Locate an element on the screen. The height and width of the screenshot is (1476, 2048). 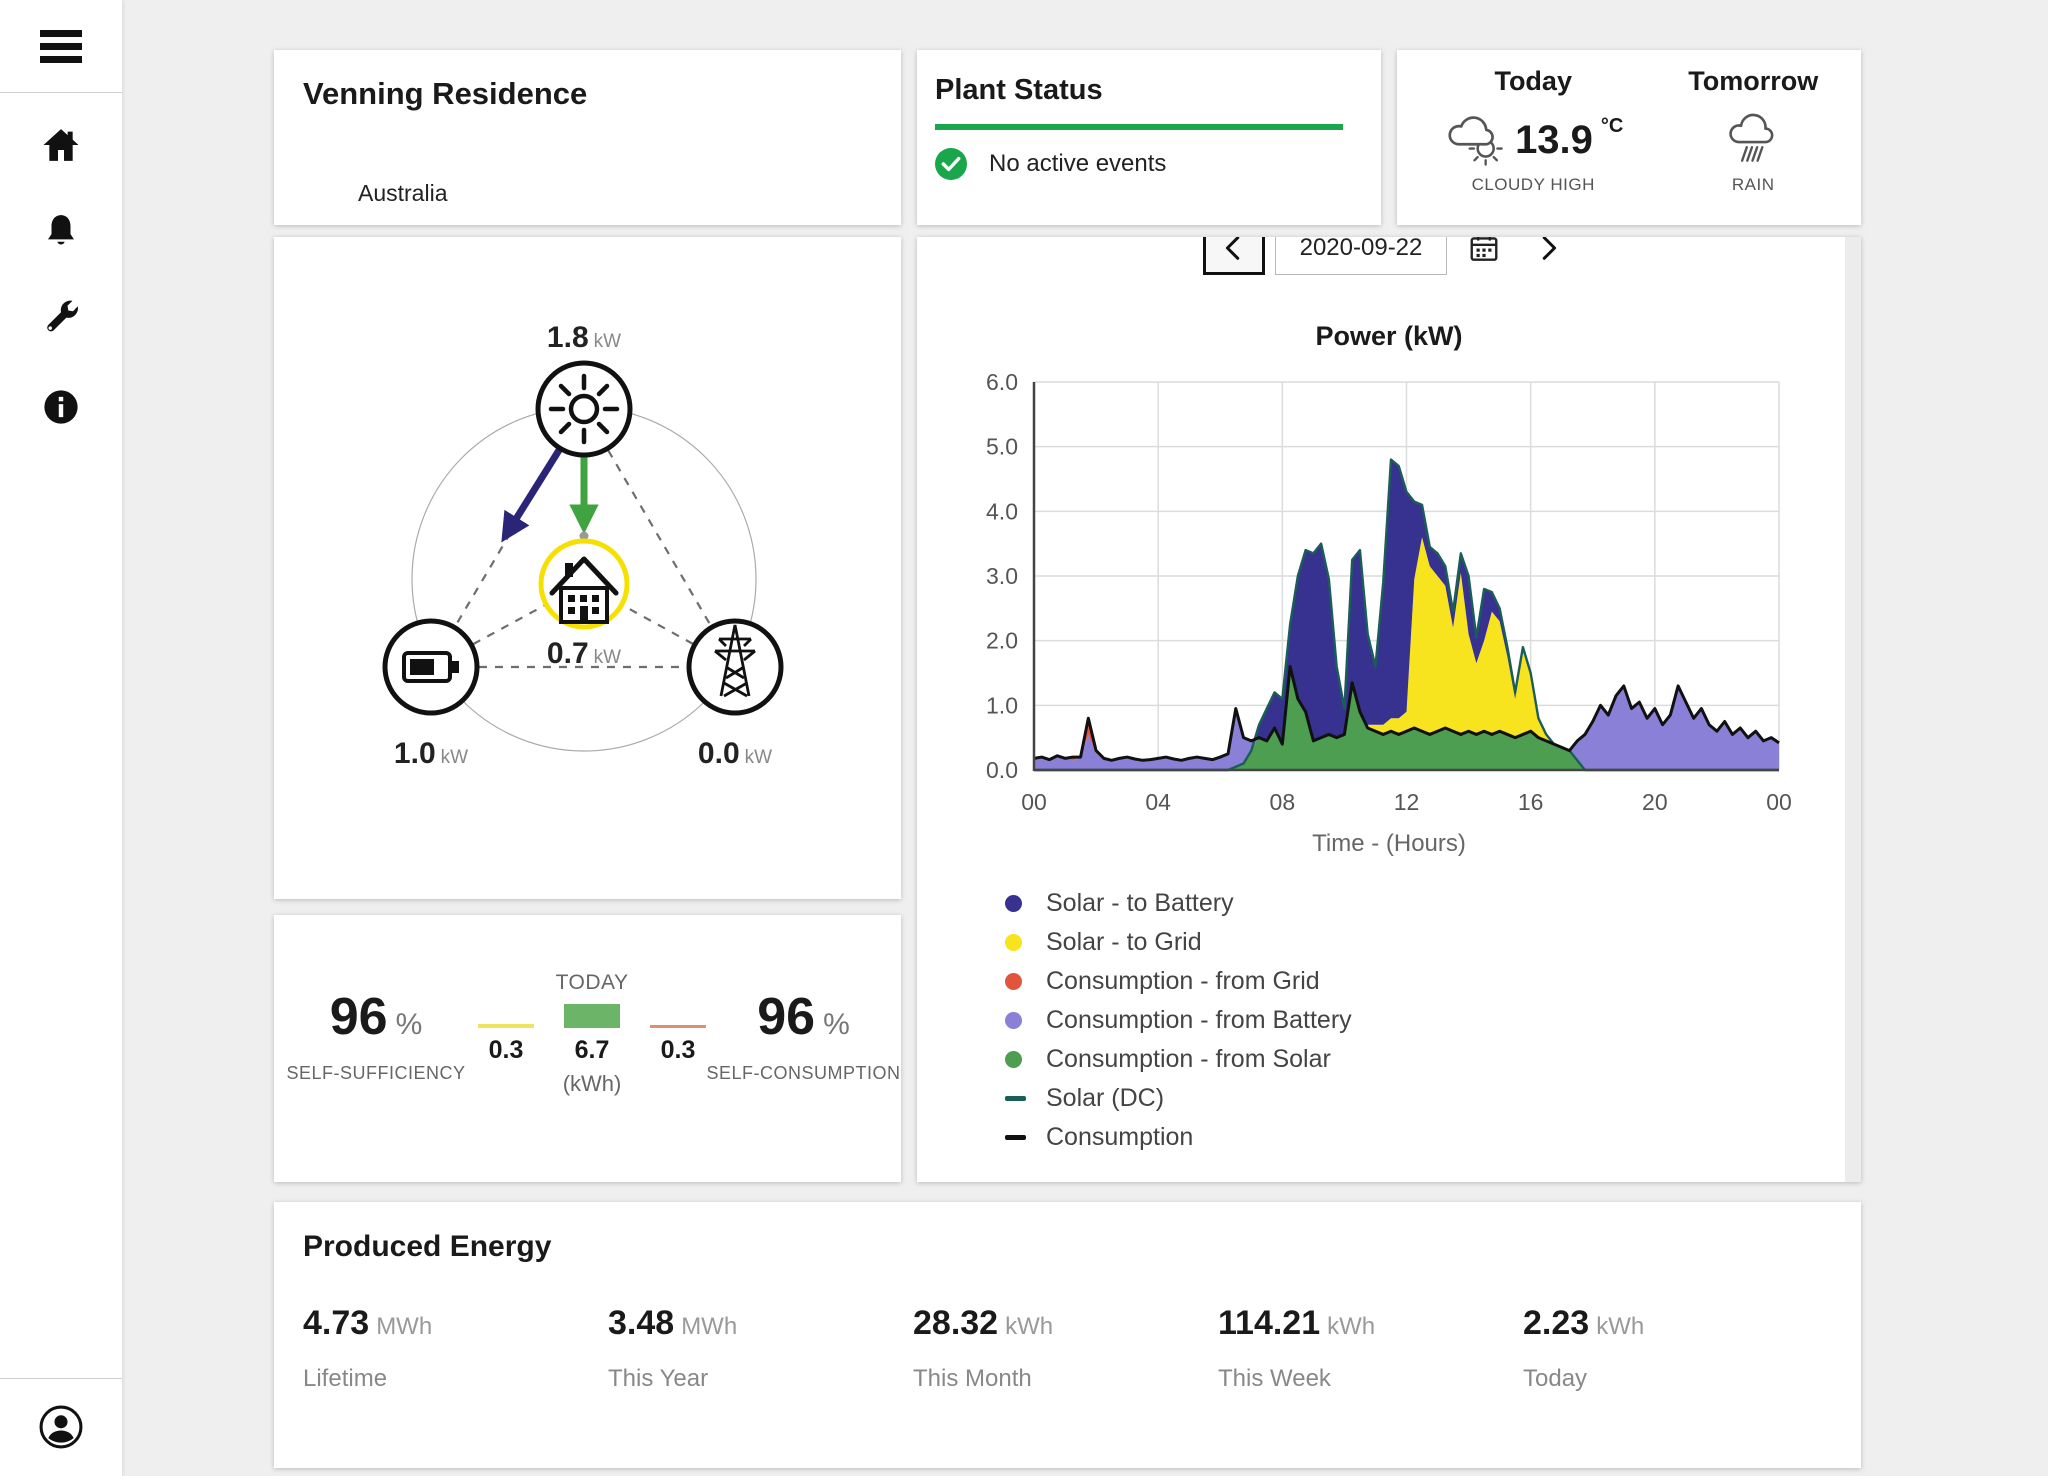
battery-power-label: 1.0 kW is located at coordinates (431, 753).